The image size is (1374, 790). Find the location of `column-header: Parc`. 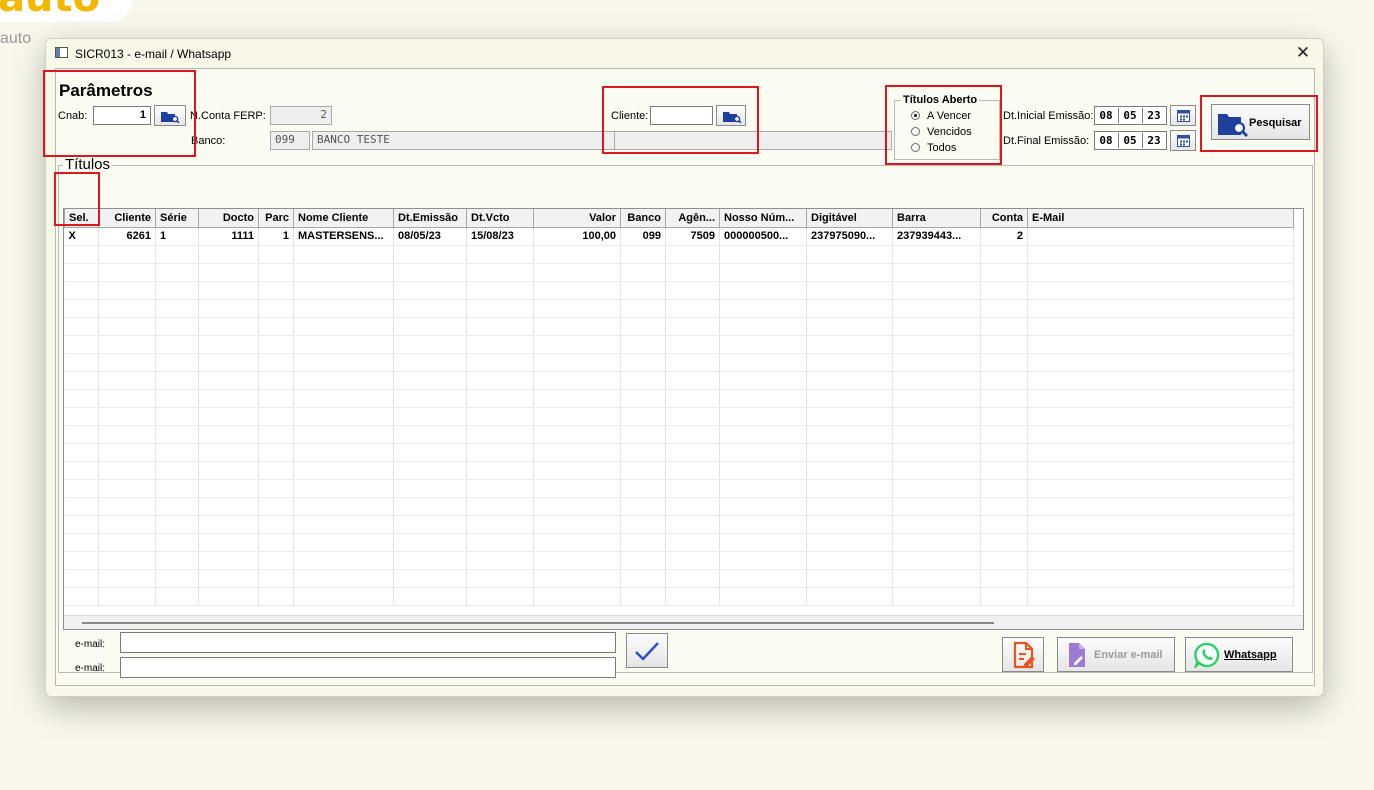

column-header: Parc is located at coordinates (276, 218).